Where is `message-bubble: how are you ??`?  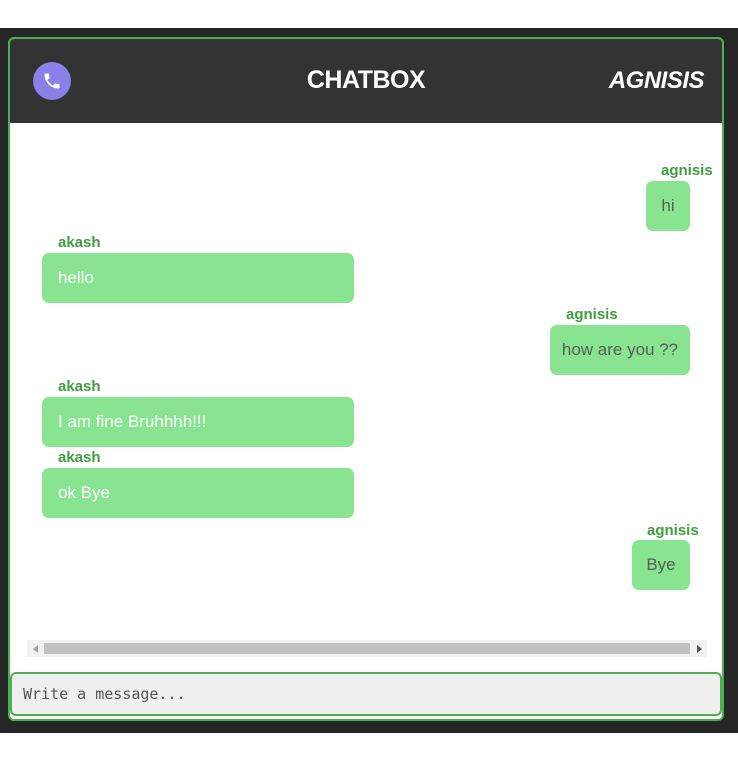
message-bubble: how are you ?? is located at coordinates (620, 350).